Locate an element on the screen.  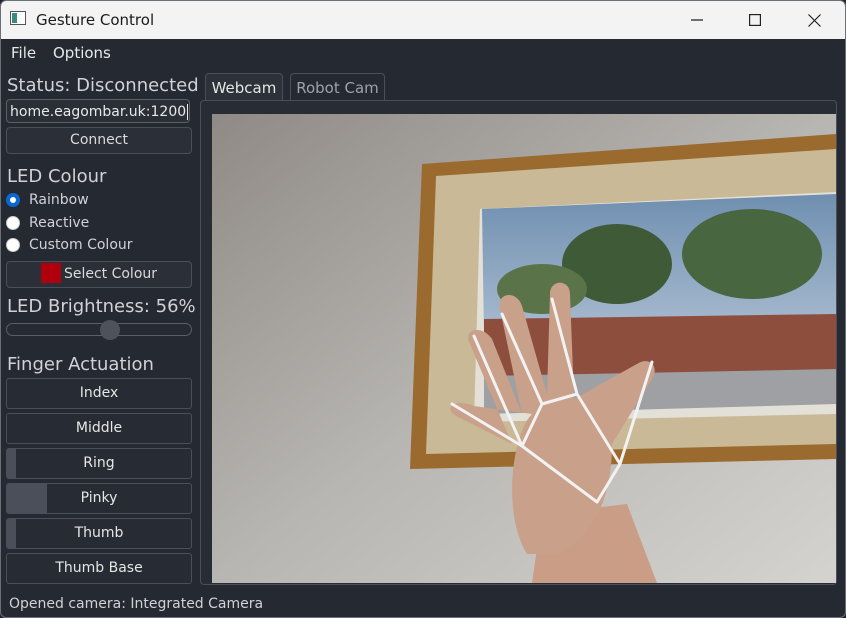
brightness-slider is located at coordinates (99, 329).